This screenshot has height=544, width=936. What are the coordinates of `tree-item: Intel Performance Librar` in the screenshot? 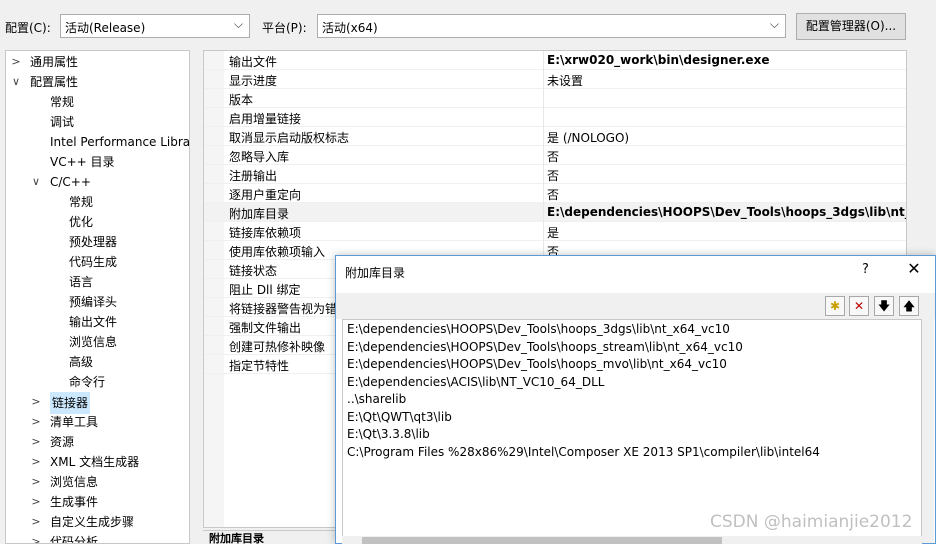 It's located at (97, 142).